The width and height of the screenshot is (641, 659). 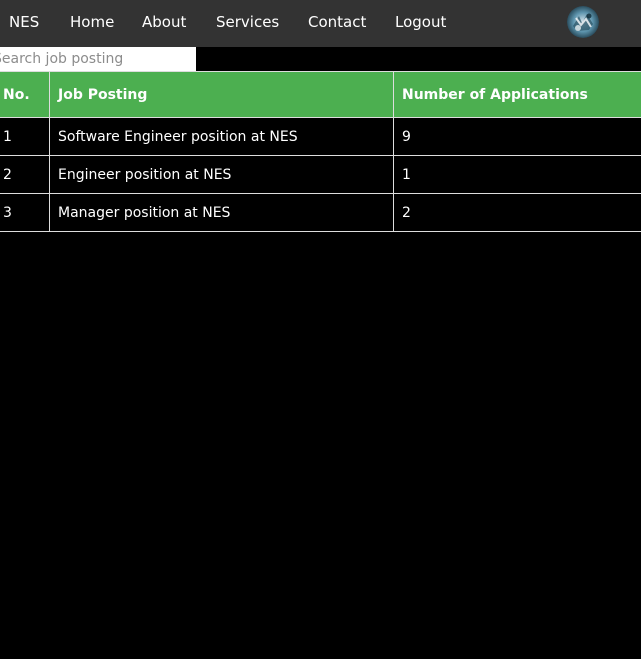 I want to click on search-input, so click(x=98, y=59).